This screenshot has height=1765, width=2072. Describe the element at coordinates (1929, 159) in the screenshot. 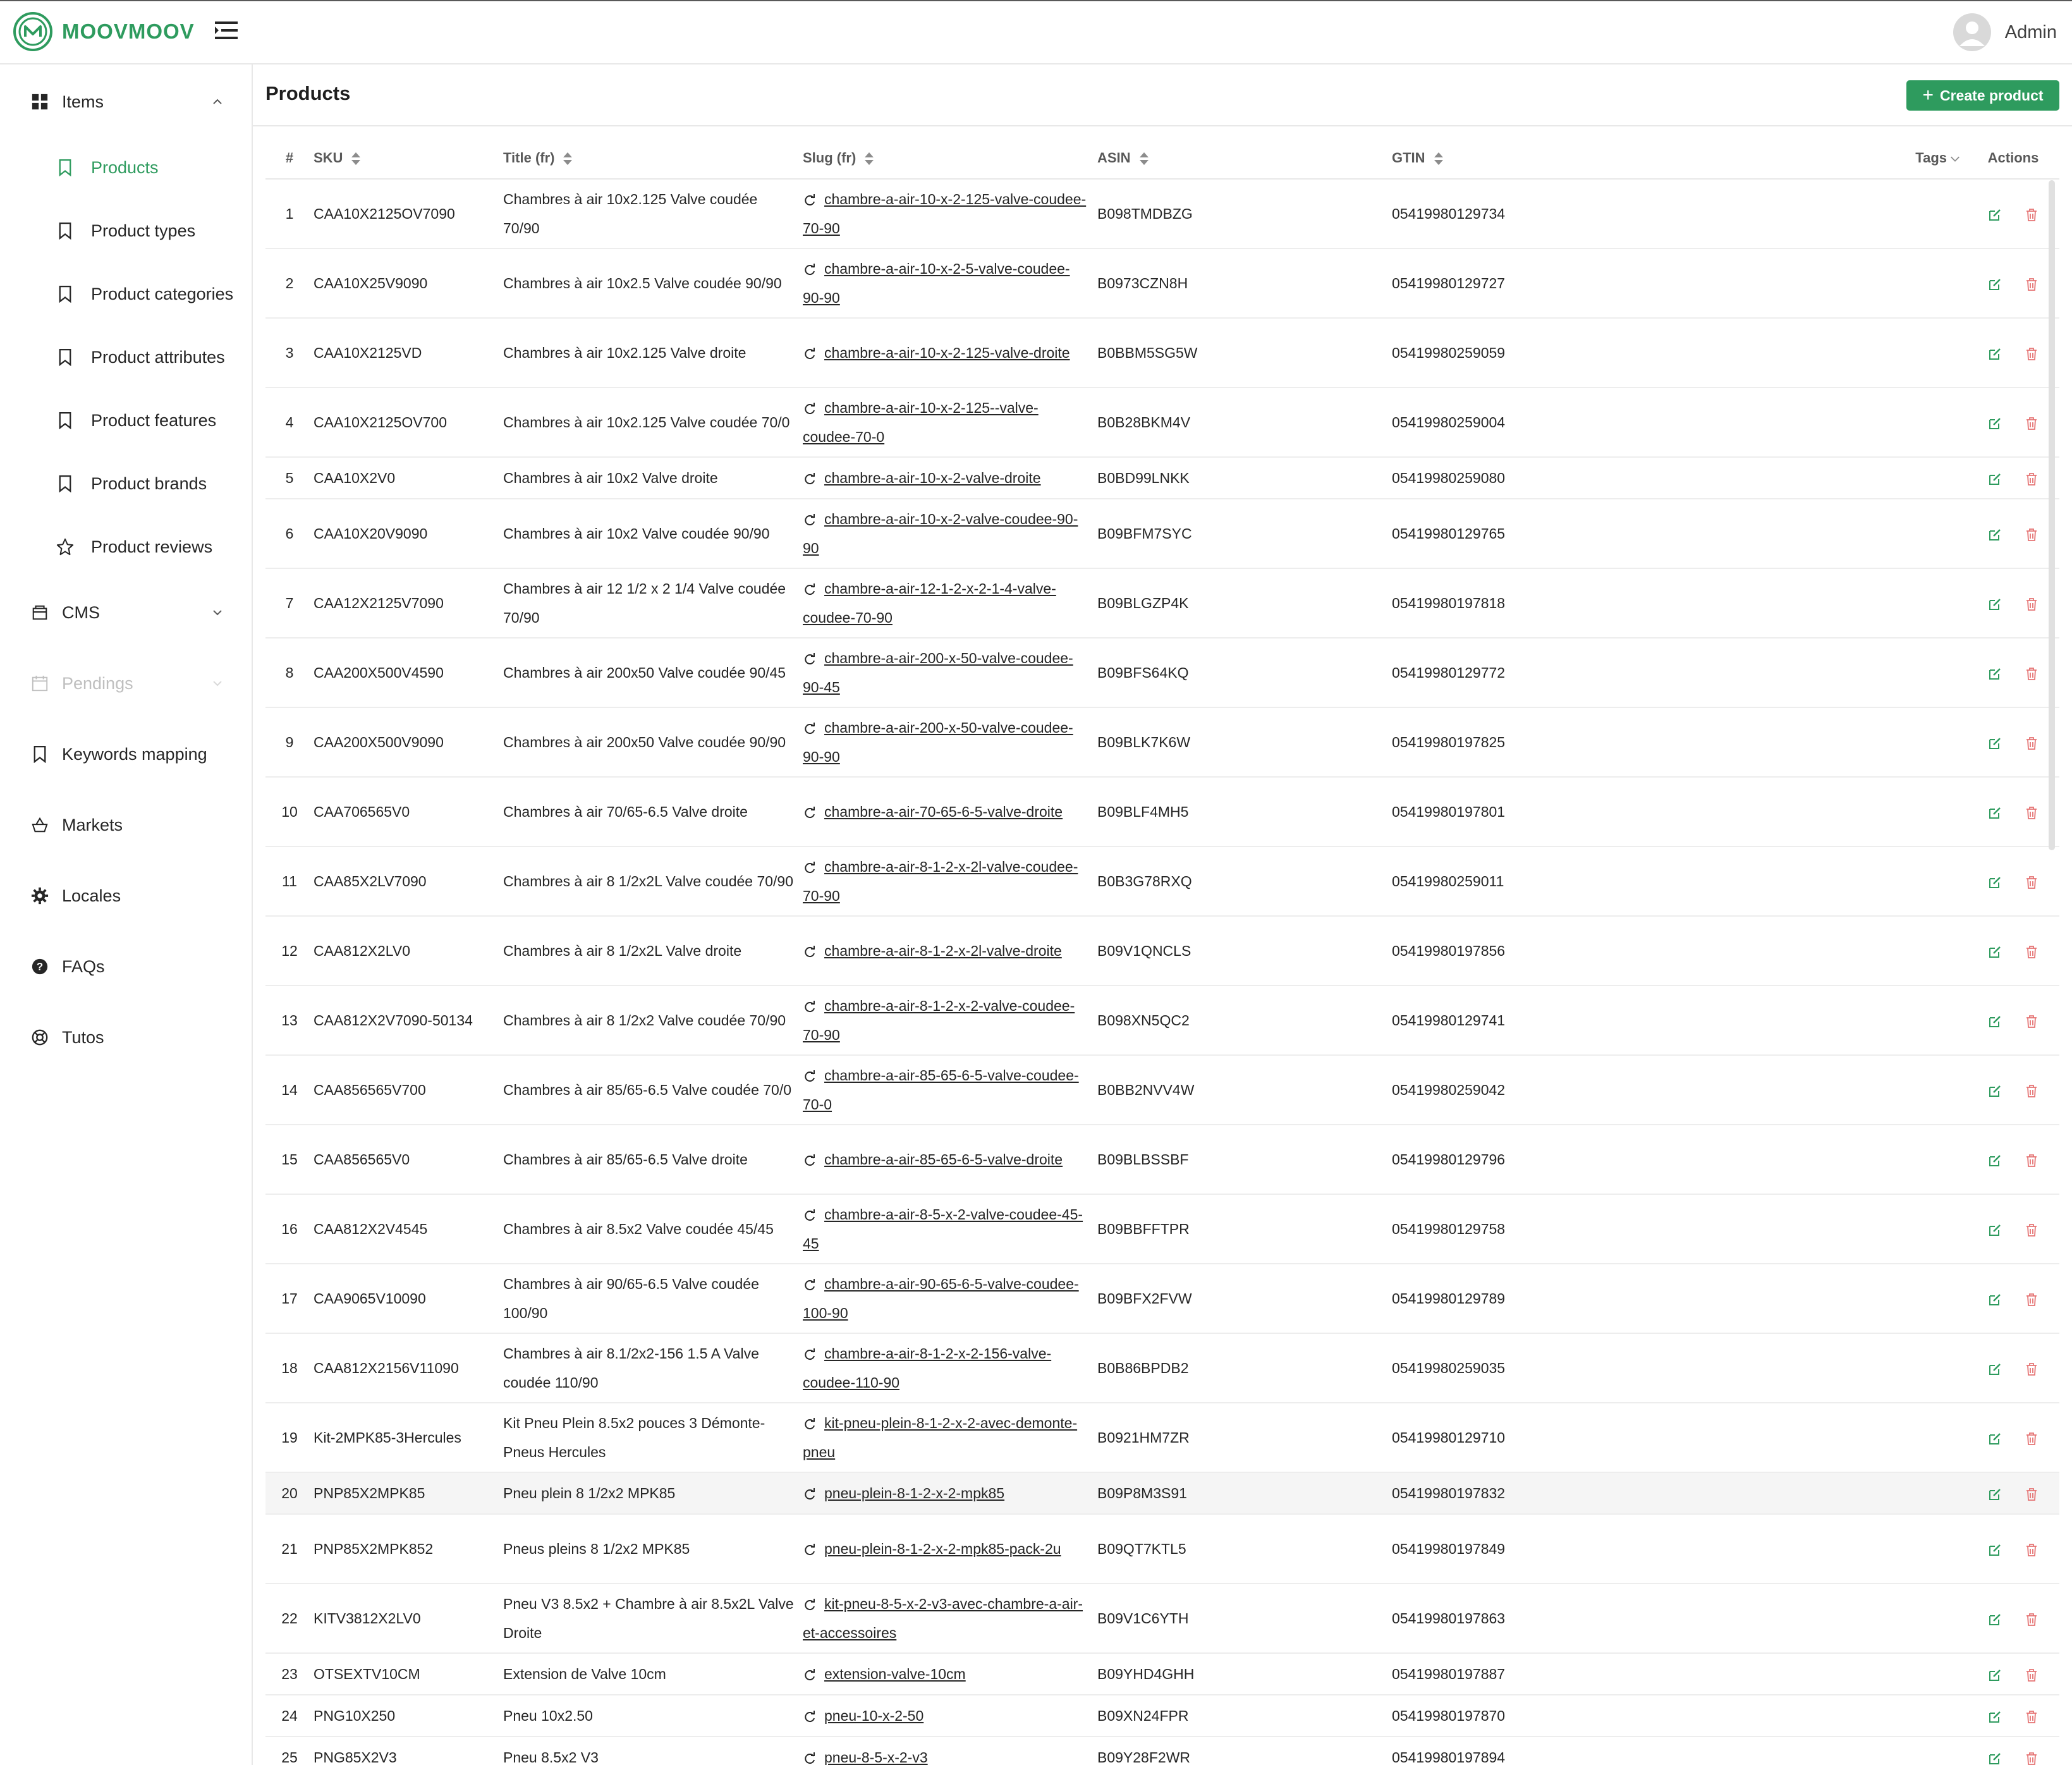

I see `col-header-tags: Tags` at that location.